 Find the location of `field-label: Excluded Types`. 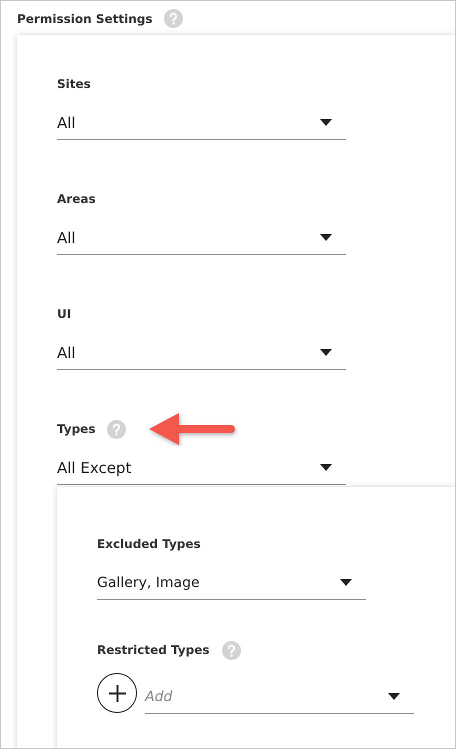

field-label: Excluded Types is located at coordinates (149, 544).